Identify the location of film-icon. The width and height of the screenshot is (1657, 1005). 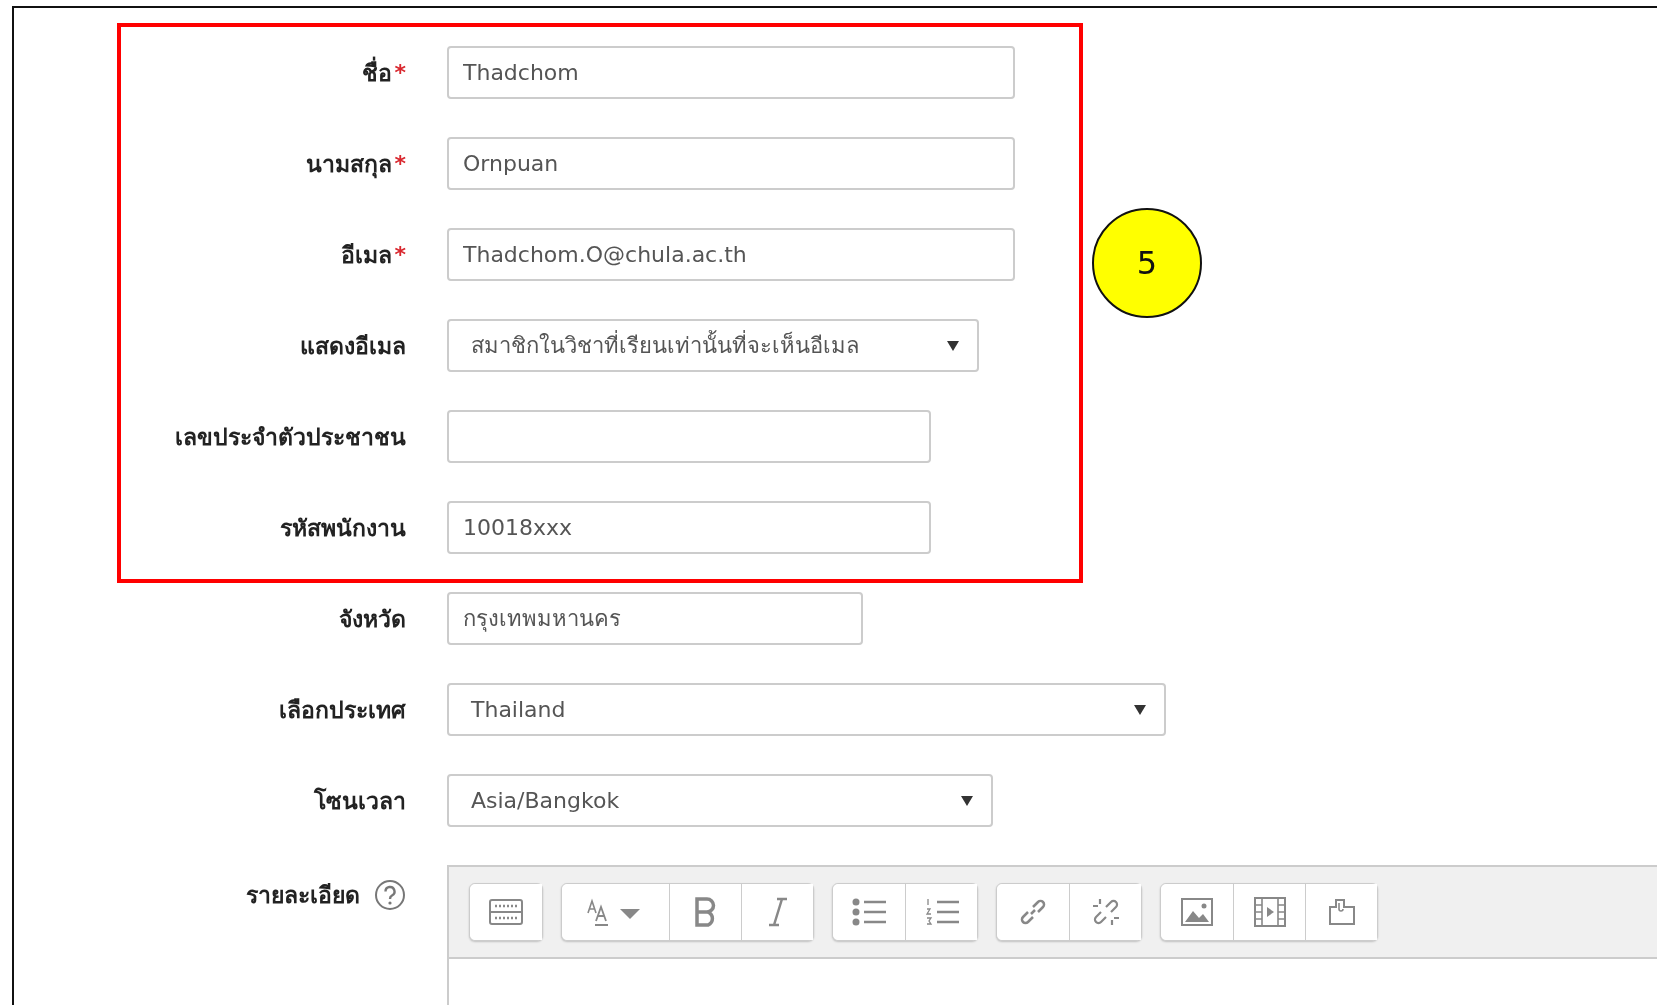
(1269, 912).